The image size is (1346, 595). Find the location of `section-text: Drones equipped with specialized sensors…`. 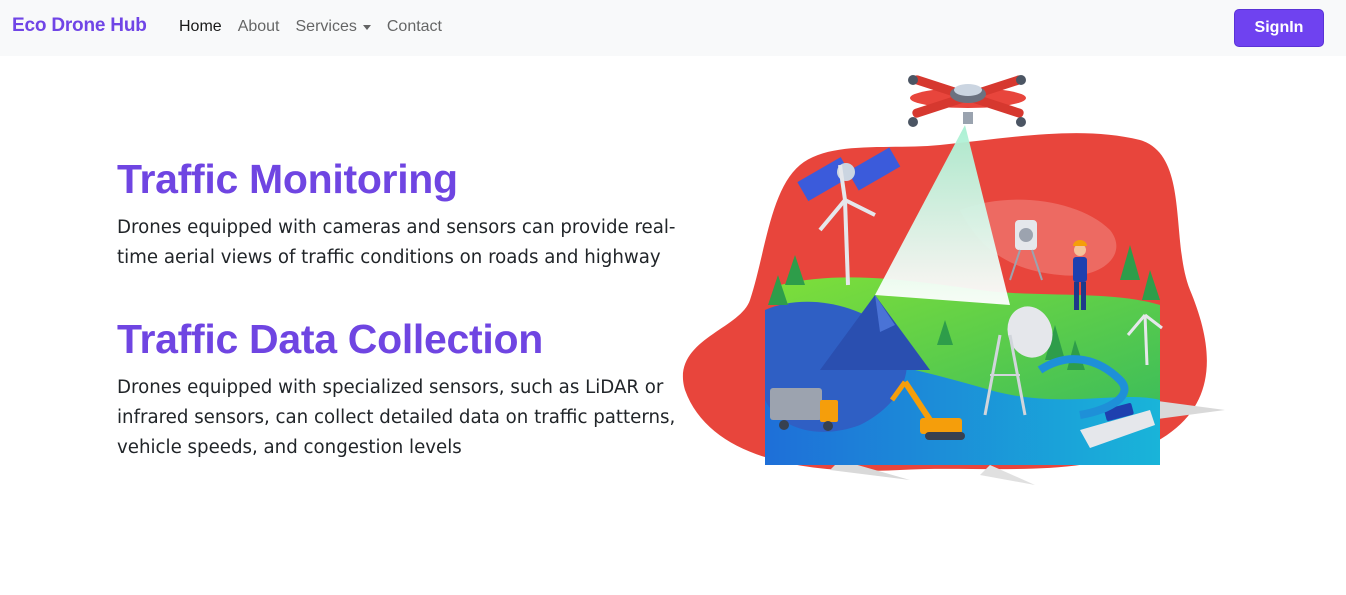

section-text: Drones equipped with specialized sensors… is located at coordinates (396, 417).